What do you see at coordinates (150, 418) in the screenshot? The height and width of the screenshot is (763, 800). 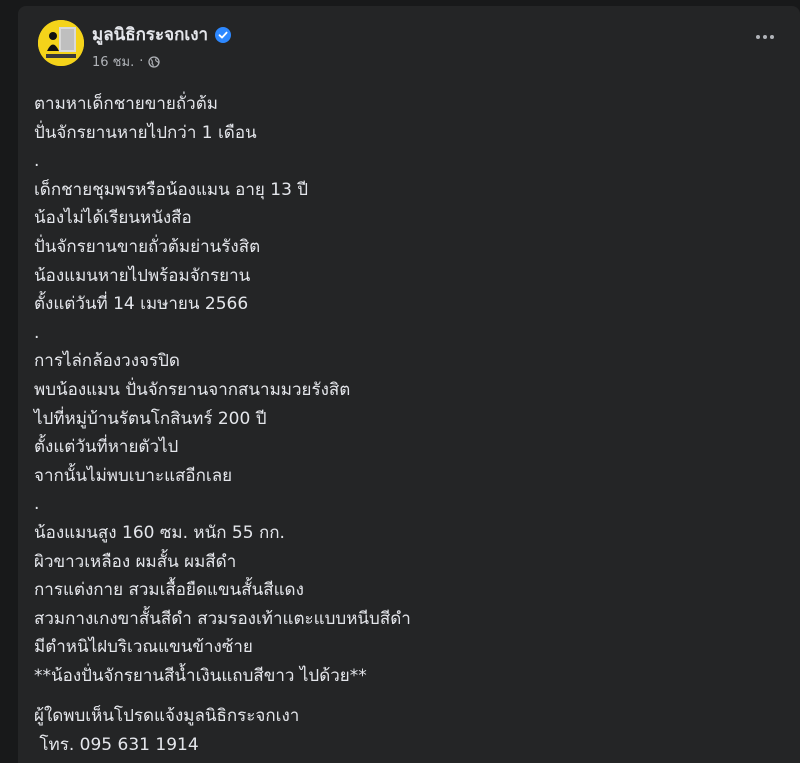 I see `post-line: ไปที่หมู่บ้านรัตนโกสินทร์ 200 ปี` at bounding box center [150, 418].